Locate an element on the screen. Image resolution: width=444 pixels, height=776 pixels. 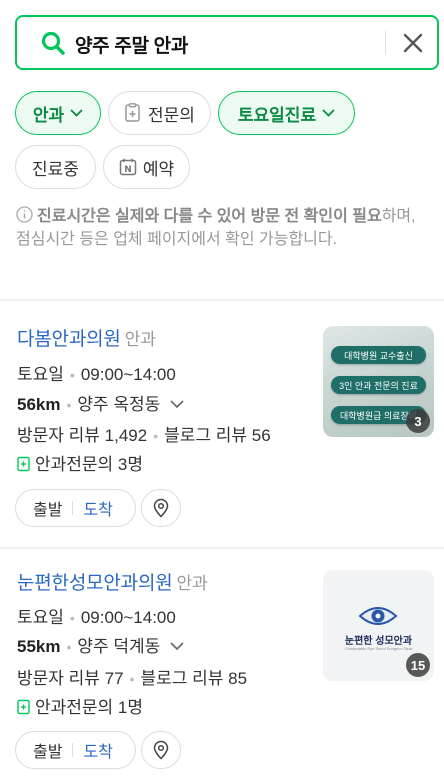
logo-subtext: Comfortable Eye Seoul Sungmo Clinic is located at coordinates (378, 648).